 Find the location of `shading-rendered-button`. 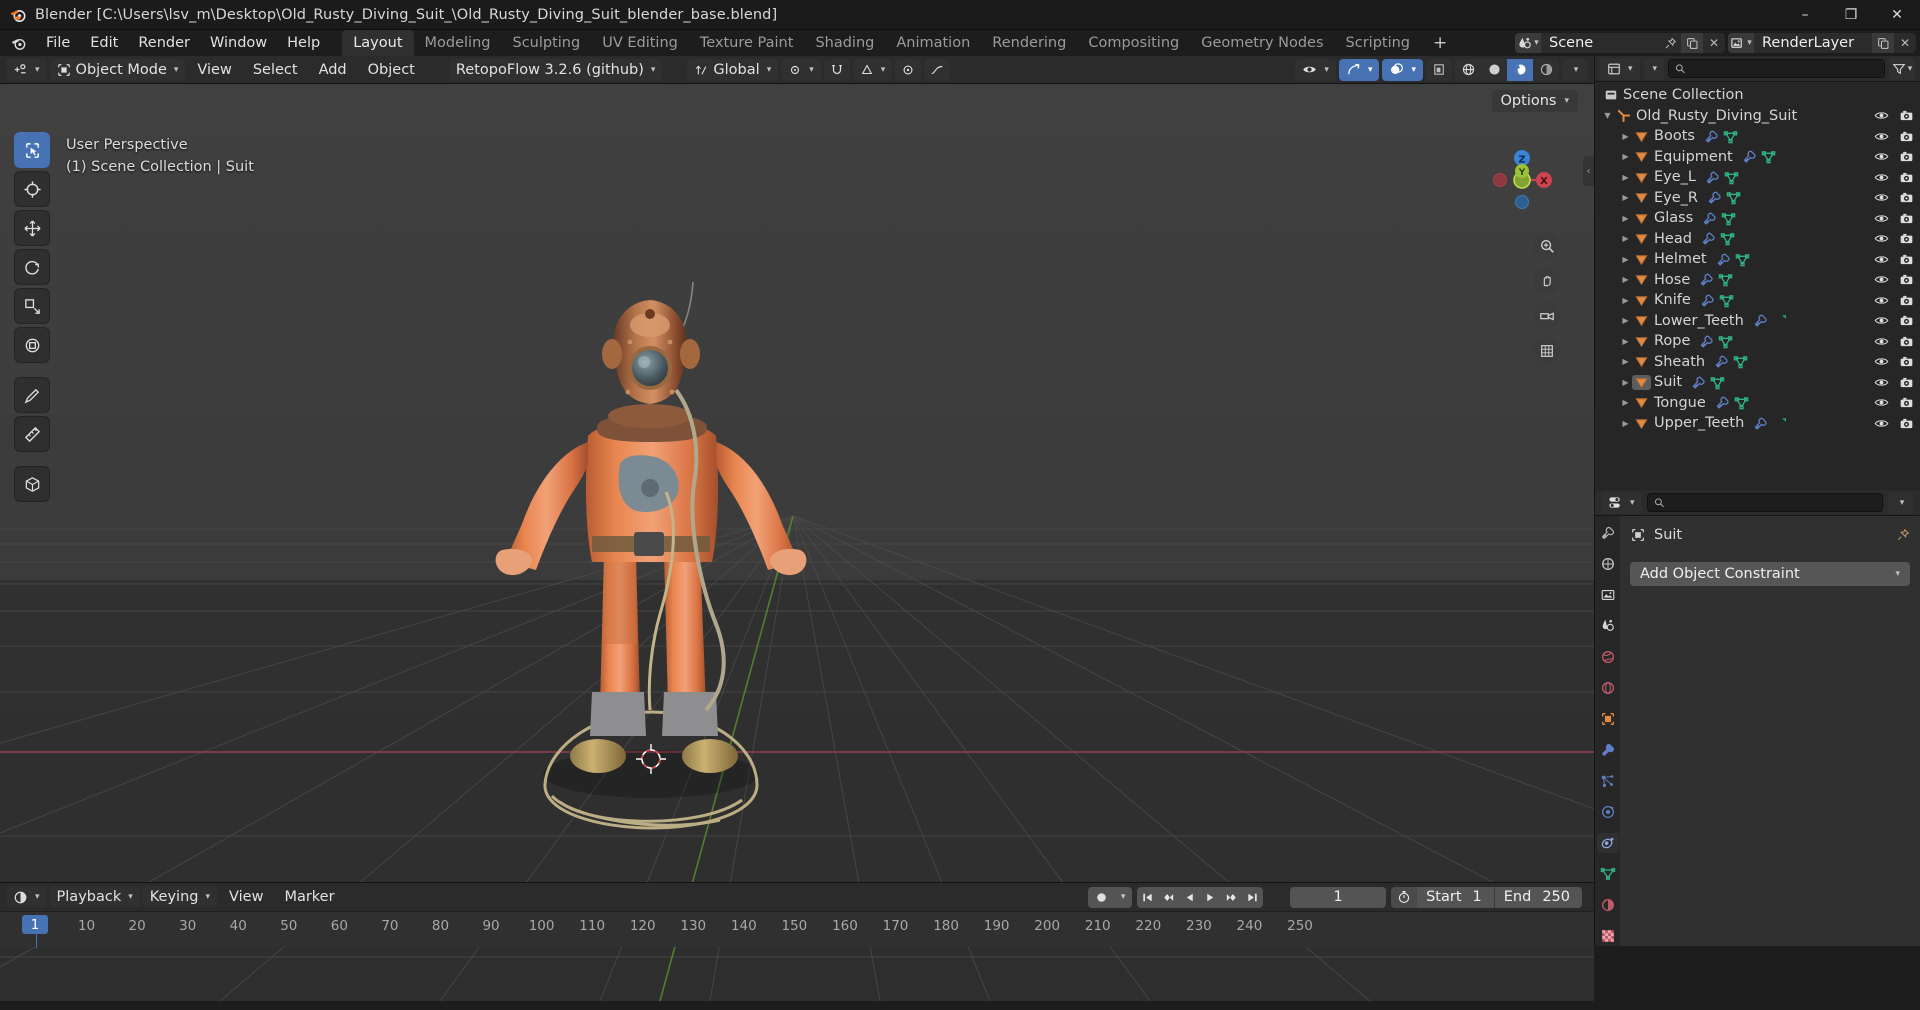

shading-rendered-button is located at coordinates (1546, 70).